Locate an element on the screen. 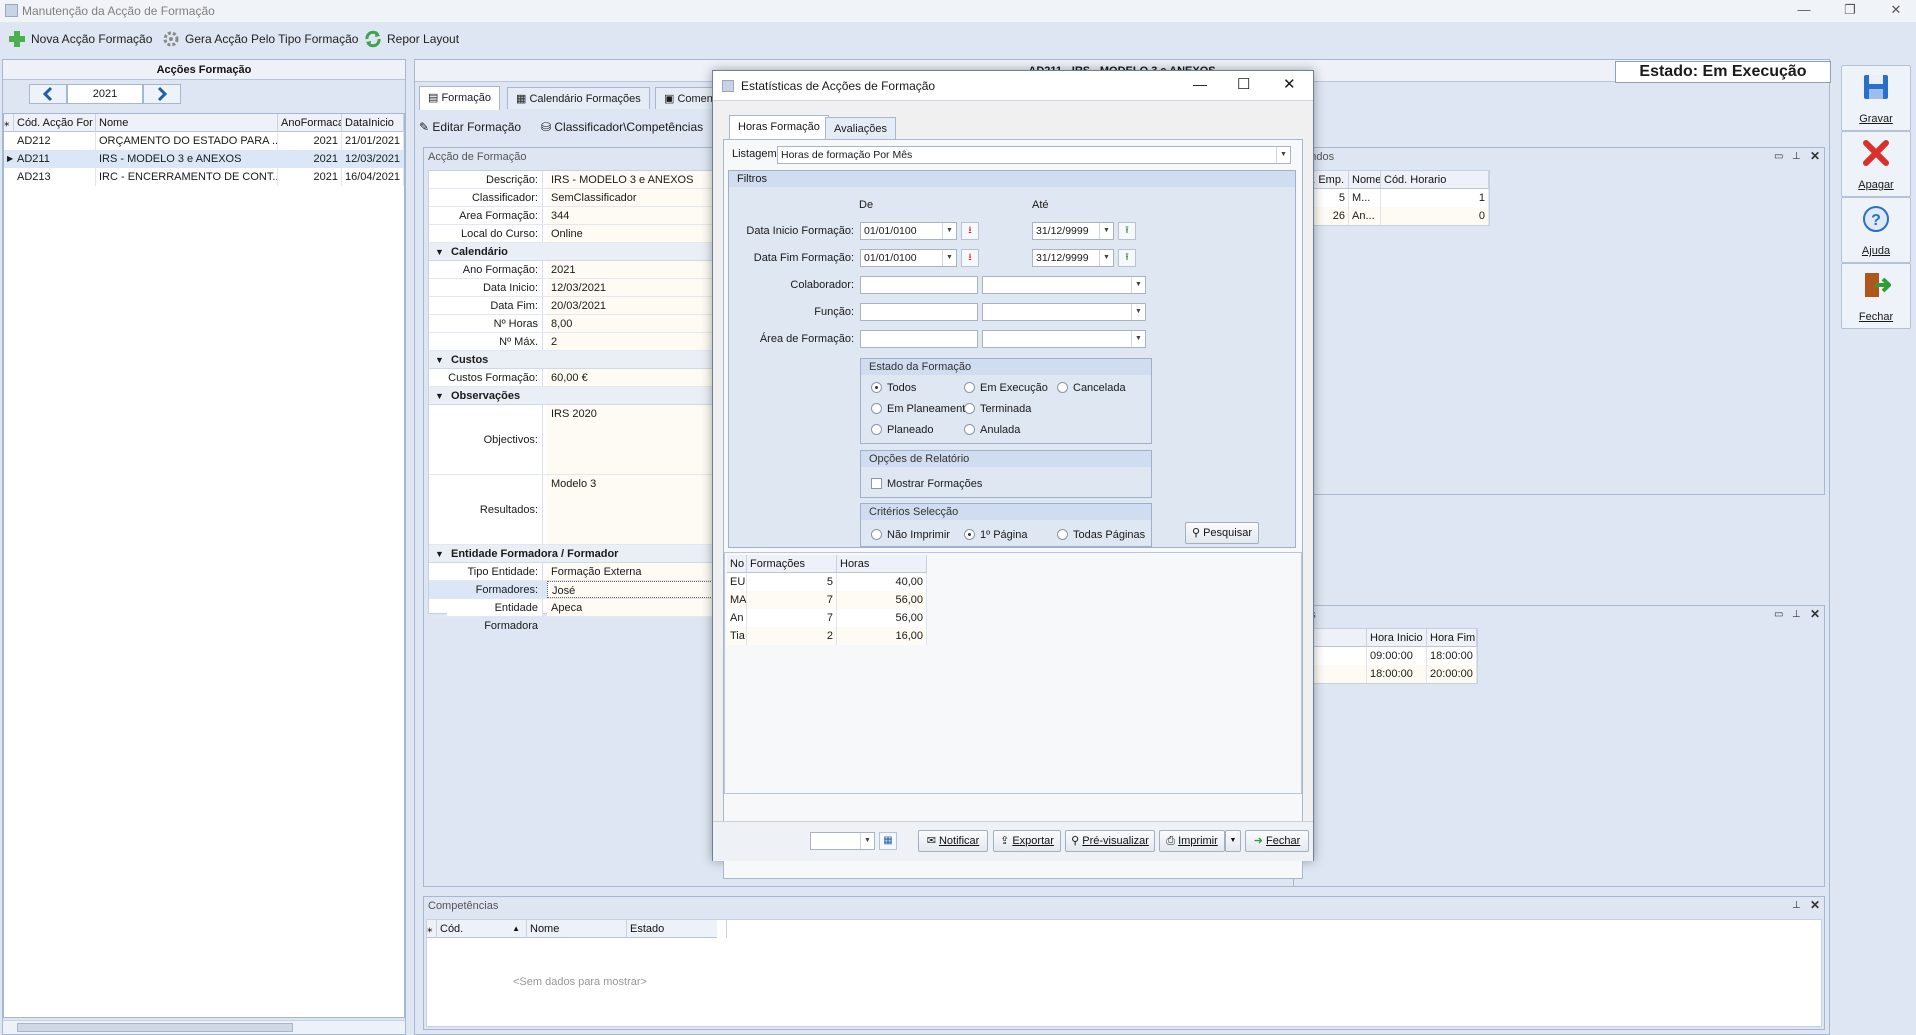  apagar-button: Apagar is located at coordinates (1876, 164).